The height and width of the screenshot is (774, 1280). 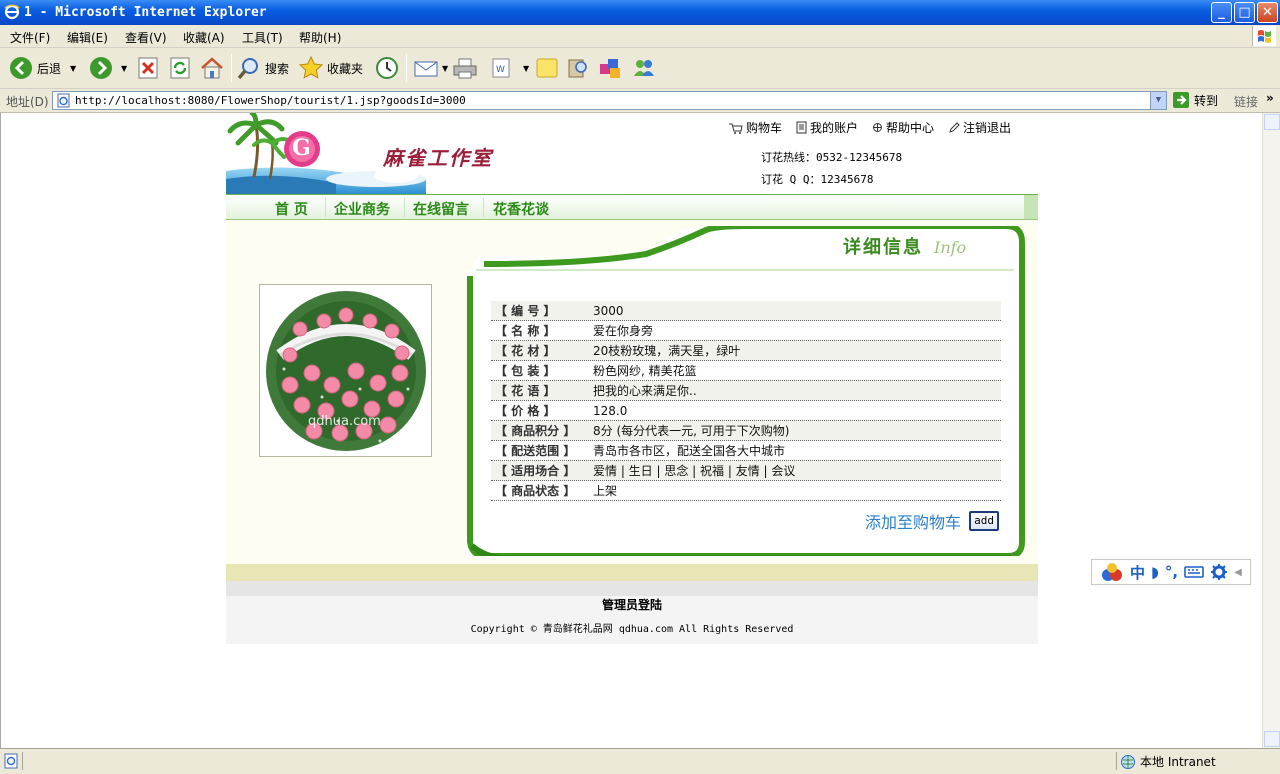 What do you see at coordinates (632, 207) in the screenshot?
I see `site-nav: 首 页 企业商务 在线留言 花香花谈` at bounding box center [632, 207].